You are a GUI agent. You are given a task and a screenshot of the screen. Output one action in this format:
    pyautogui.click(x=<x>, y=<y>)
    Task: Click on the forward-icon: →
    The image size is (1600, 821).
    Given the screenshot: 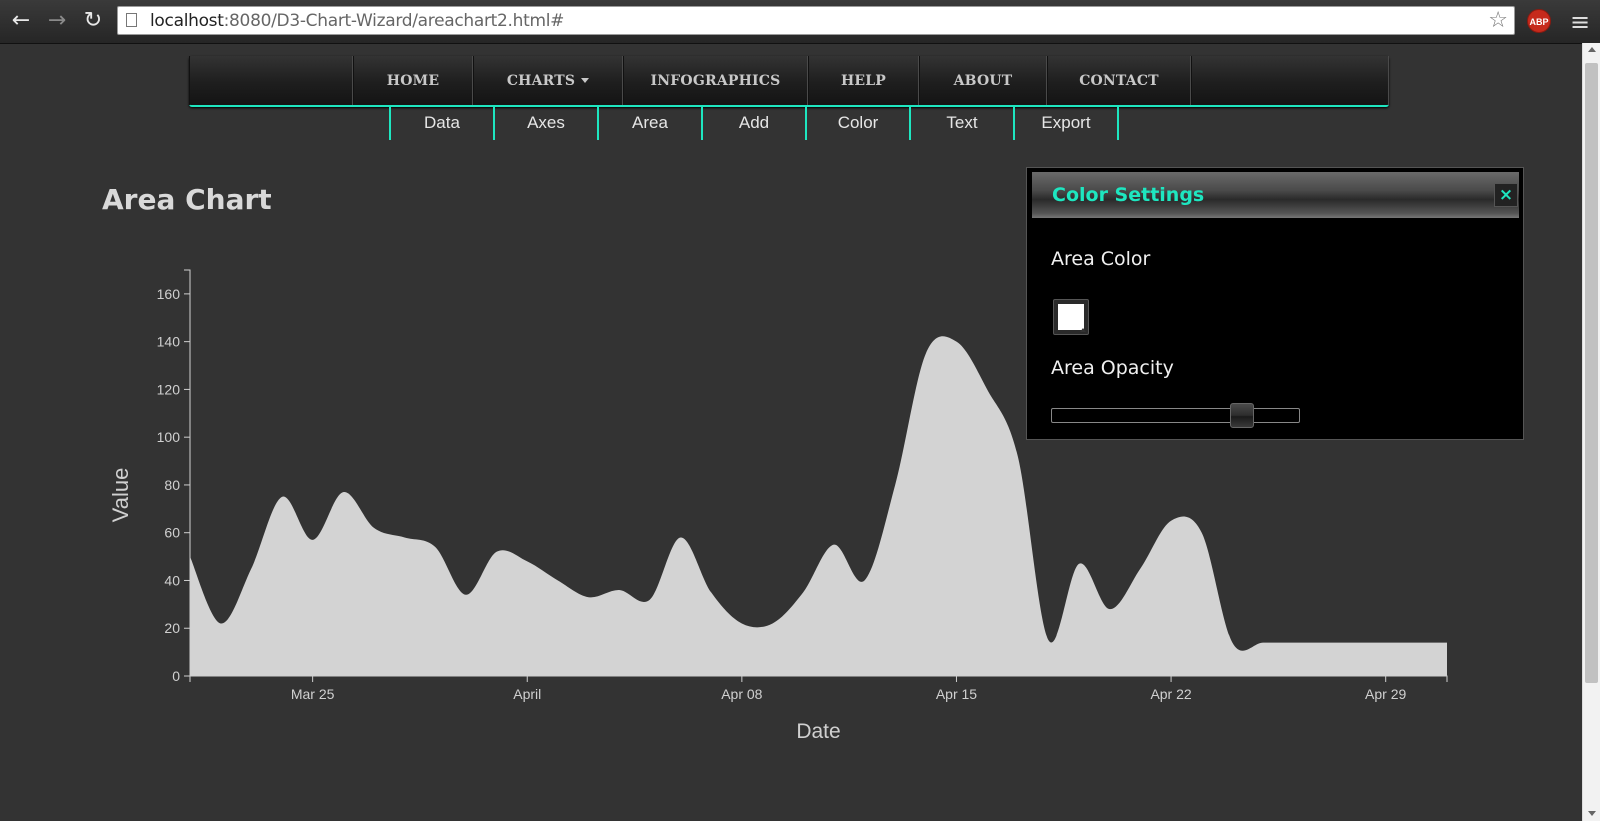 What is the action you would take?
    pyautogui.click(x=57, y=21)
    